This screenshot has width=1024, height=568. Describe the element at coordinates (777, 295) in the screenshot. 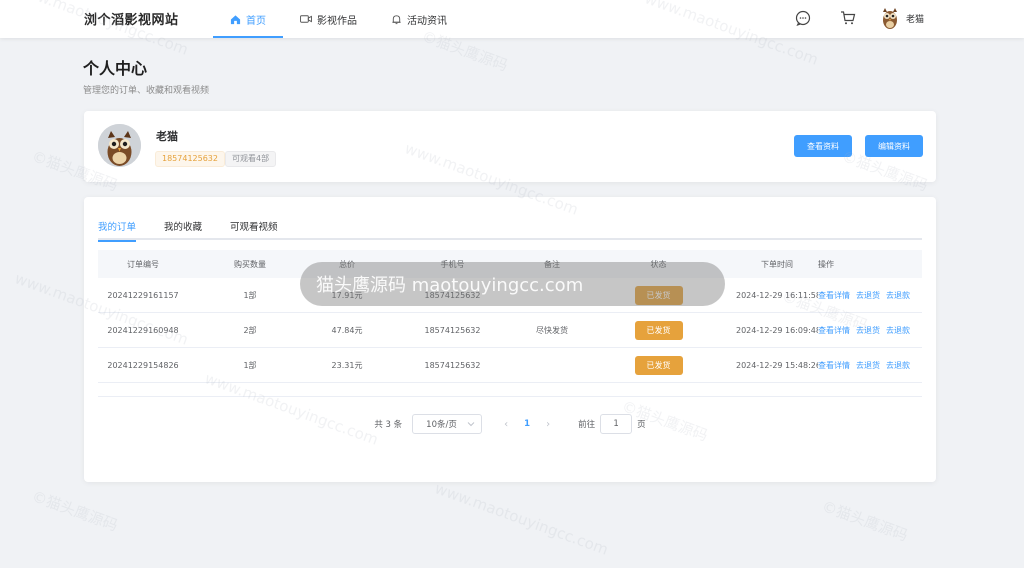

I see `order-time: 2024-12-29 16:11:58` at that location.